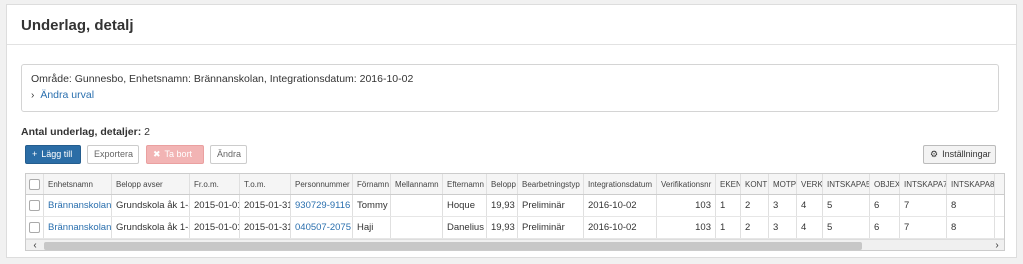 Image resolution: width=1023 pixels, height=264 pixels. Describe the element at coordinates (372, 184) in the screenshot. I see `column-header: Förnamn` at that location.